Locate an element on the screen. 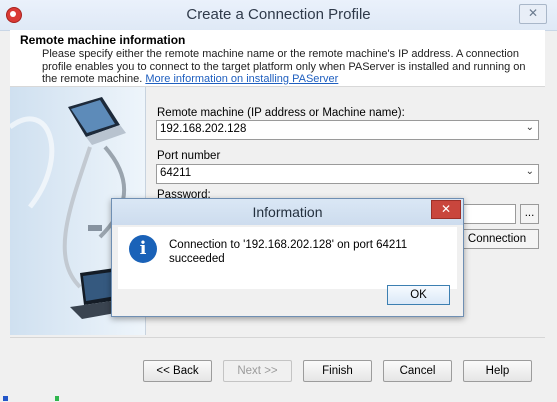  dialog-title: Information is located at coordinates (287, 212).